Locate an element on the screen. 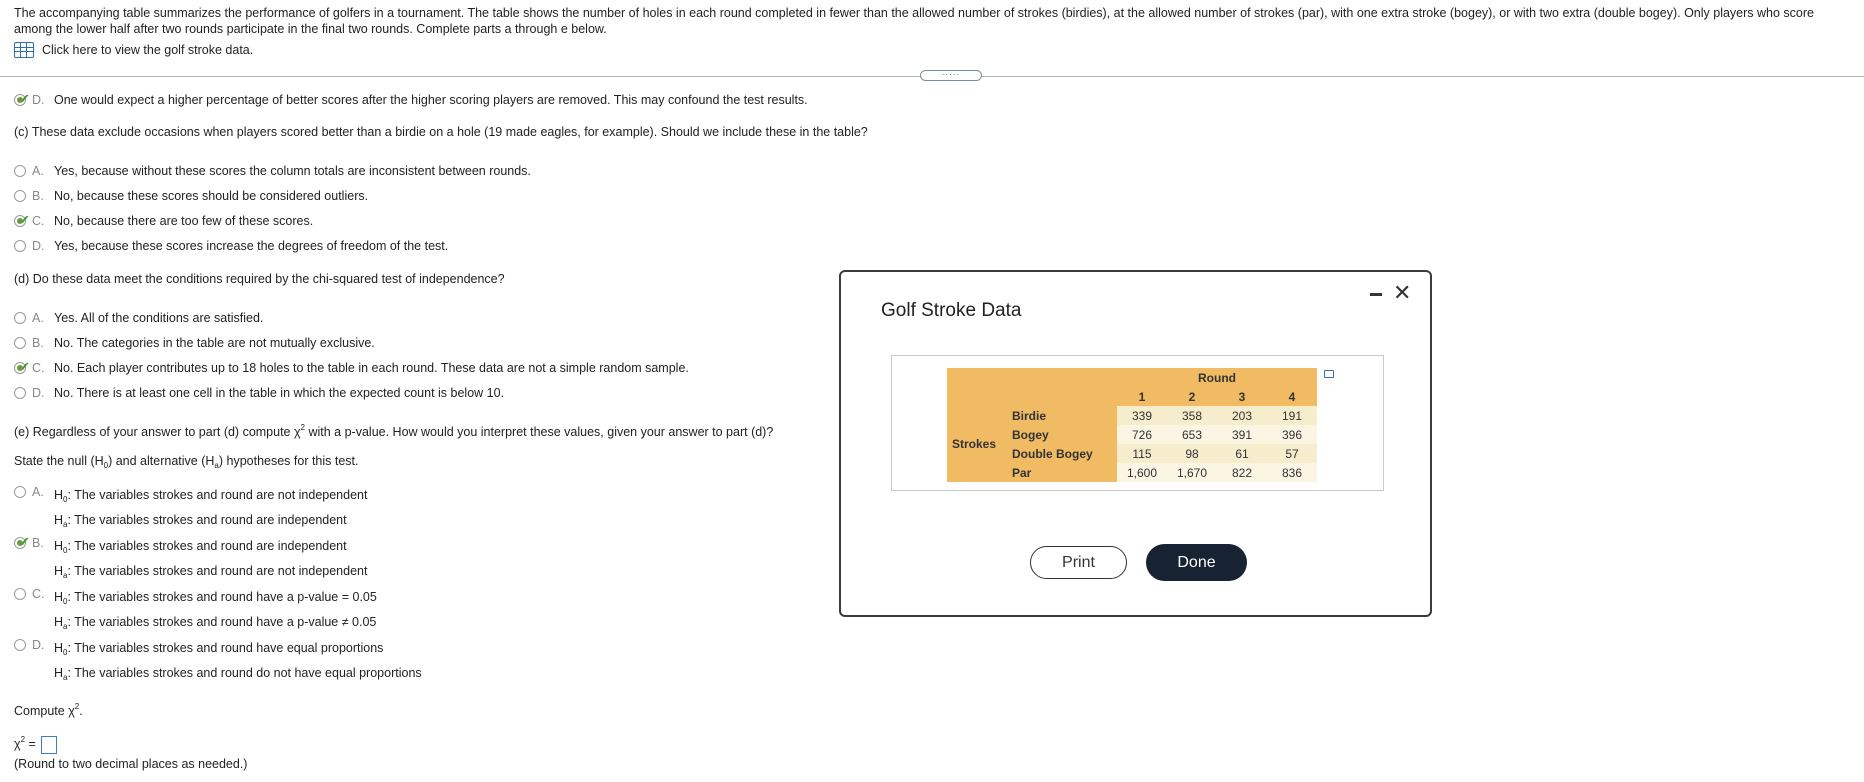 This screenshot has width=1864, height=782. round-col-1: 1 is located at coordinates (1142, 396).